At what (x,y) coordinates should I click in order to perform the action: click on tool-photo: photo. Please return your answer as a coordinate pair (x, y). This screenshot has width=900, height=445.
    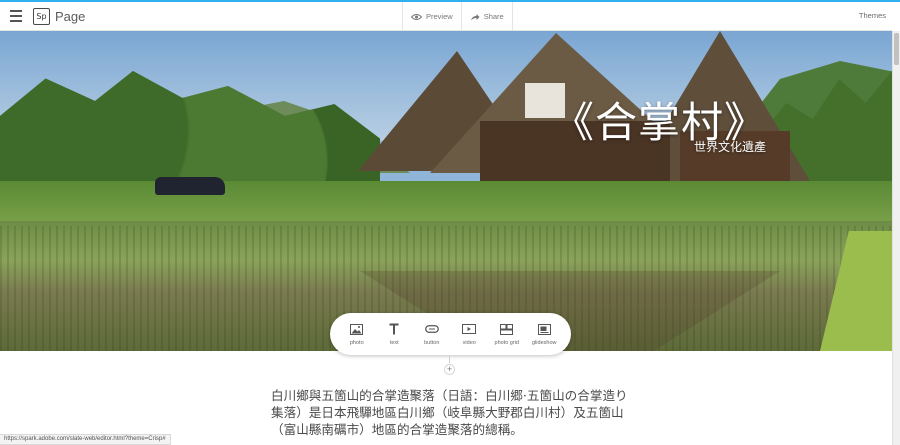
    Looking at the image, I should click on (357, 334).